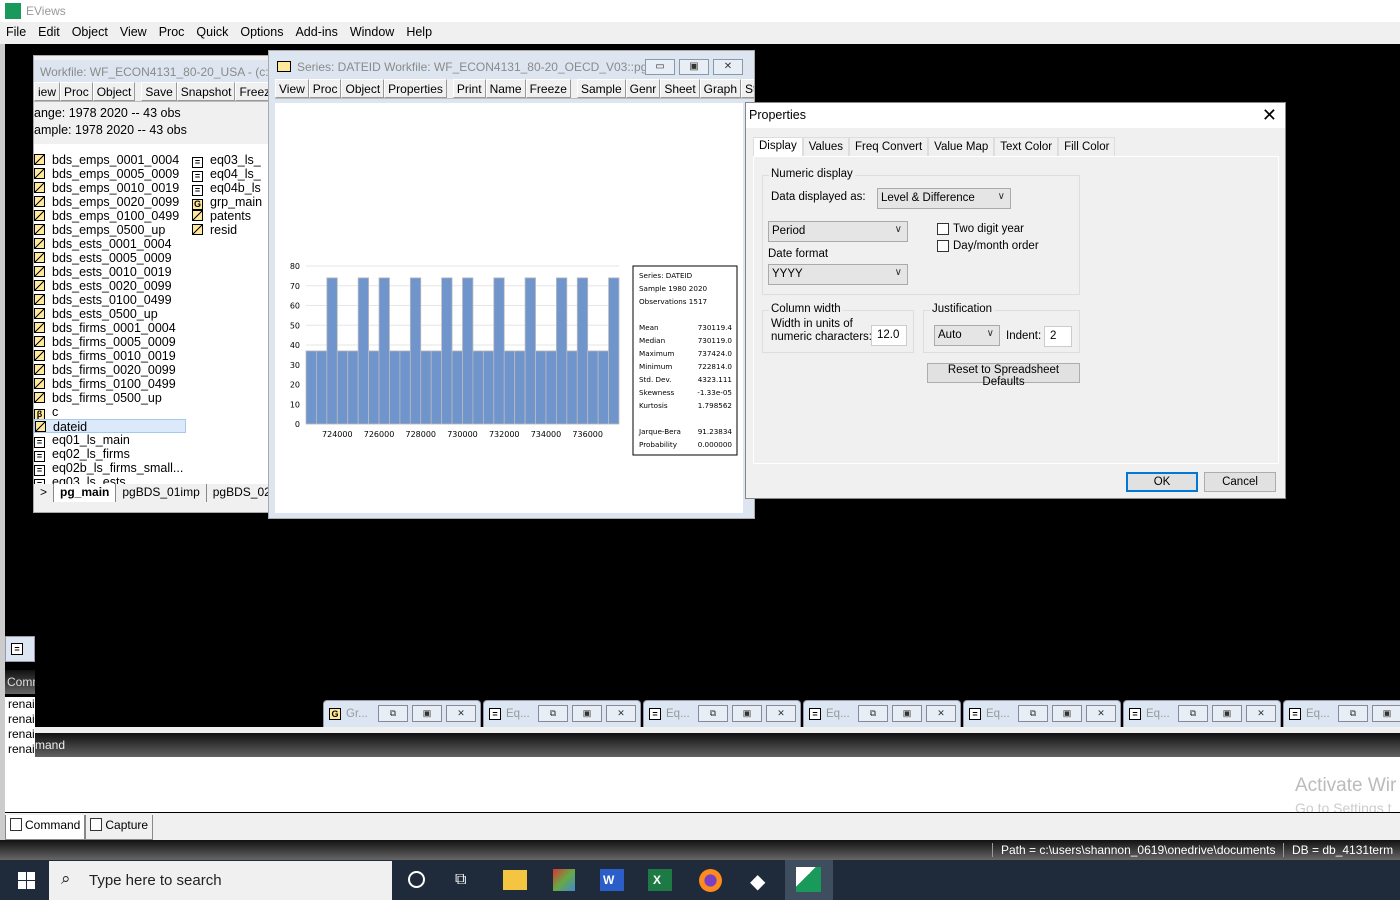  Describe the element at coordinates (660, 880) in the screenshot. I see `excel-icon: X` at that location.